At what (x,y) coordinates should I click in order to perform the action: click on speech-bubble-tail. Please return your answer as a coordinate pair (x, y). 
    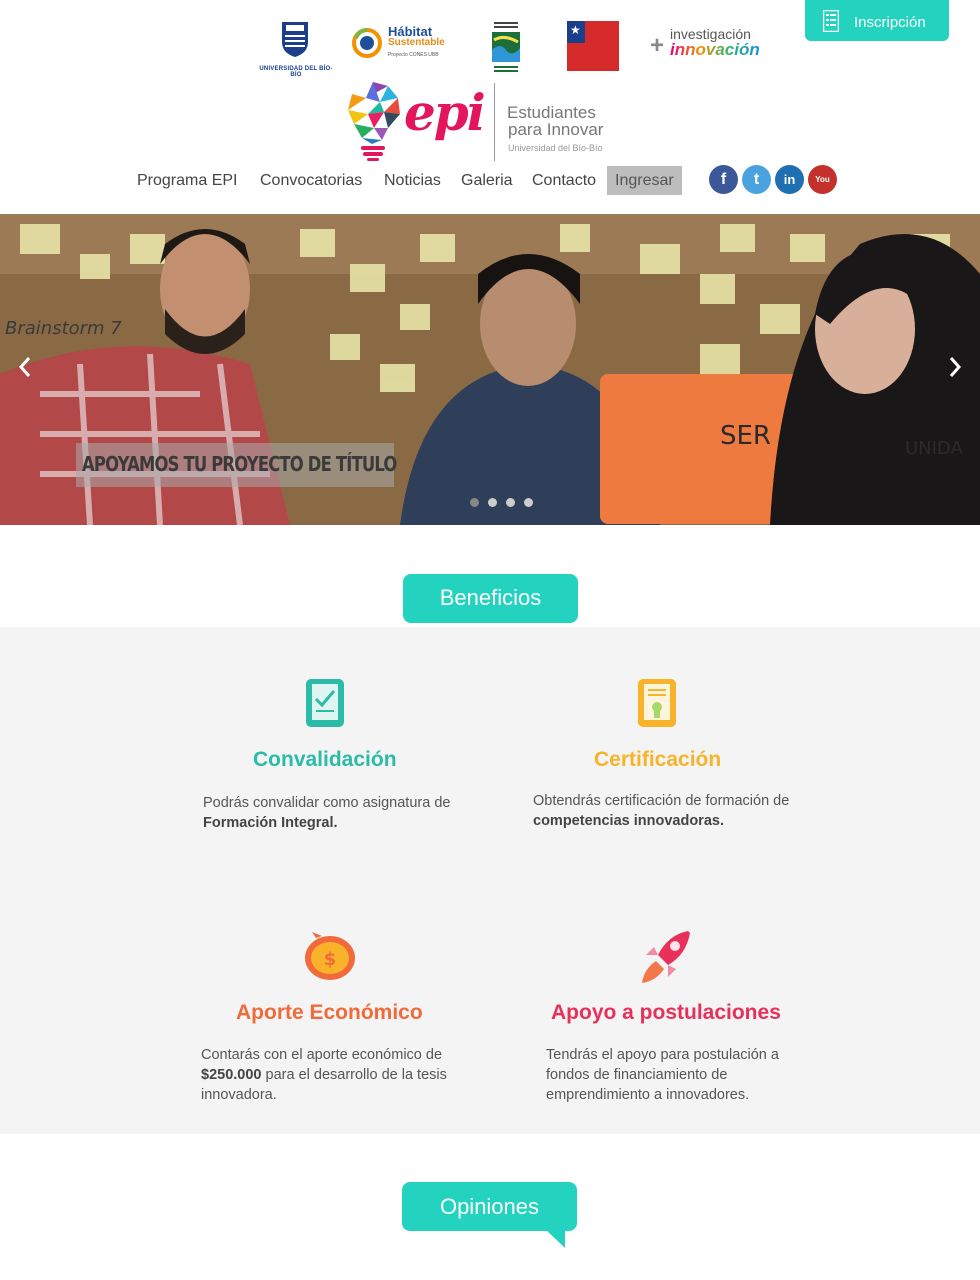
    Looking at the image, I should click on (555, 1238).